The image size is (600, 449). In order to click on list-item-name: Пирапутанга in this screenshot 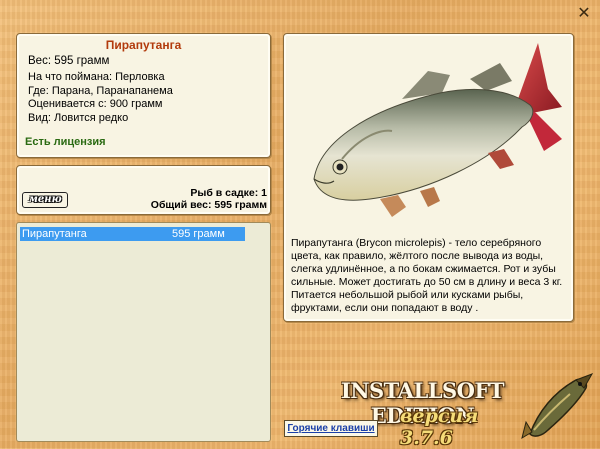, I will do `click(54, 234)`.